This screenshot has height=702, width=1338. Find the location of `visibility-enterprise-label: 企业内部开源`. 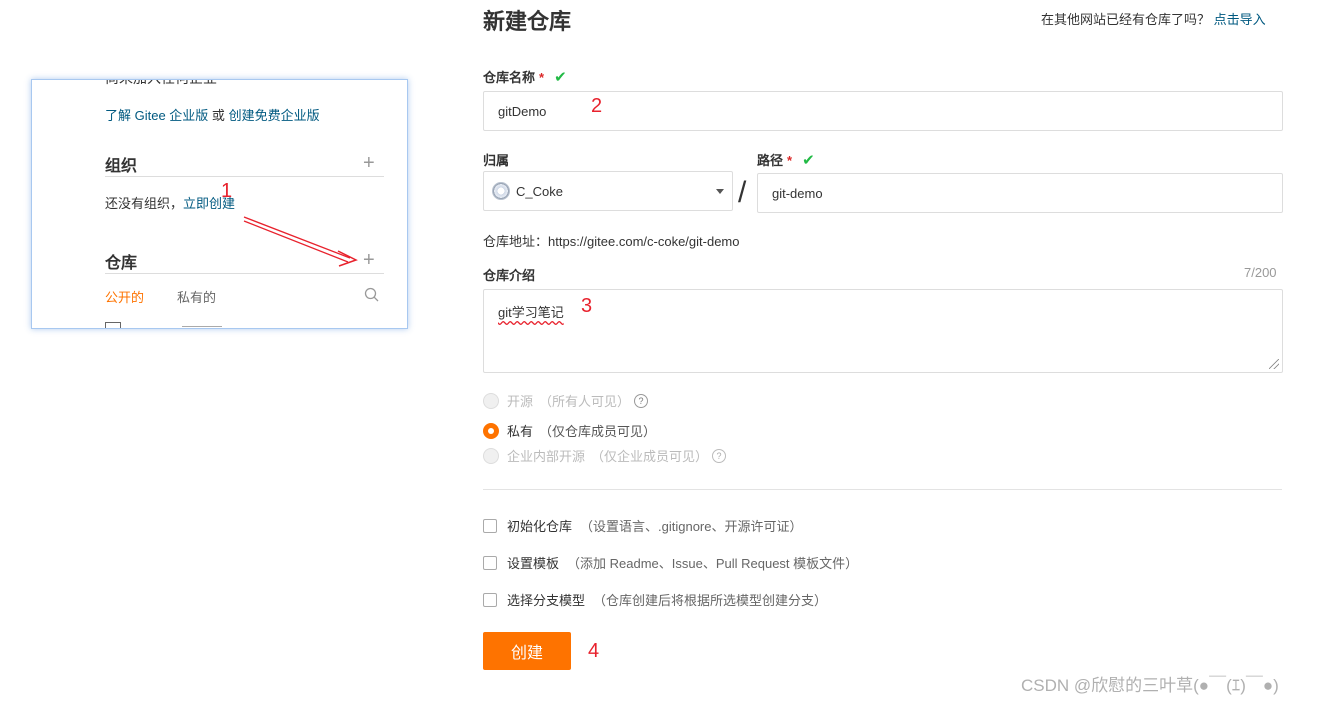

visibility-enterprise-label: 企业内部开源 is located at coordinates (546, 456).